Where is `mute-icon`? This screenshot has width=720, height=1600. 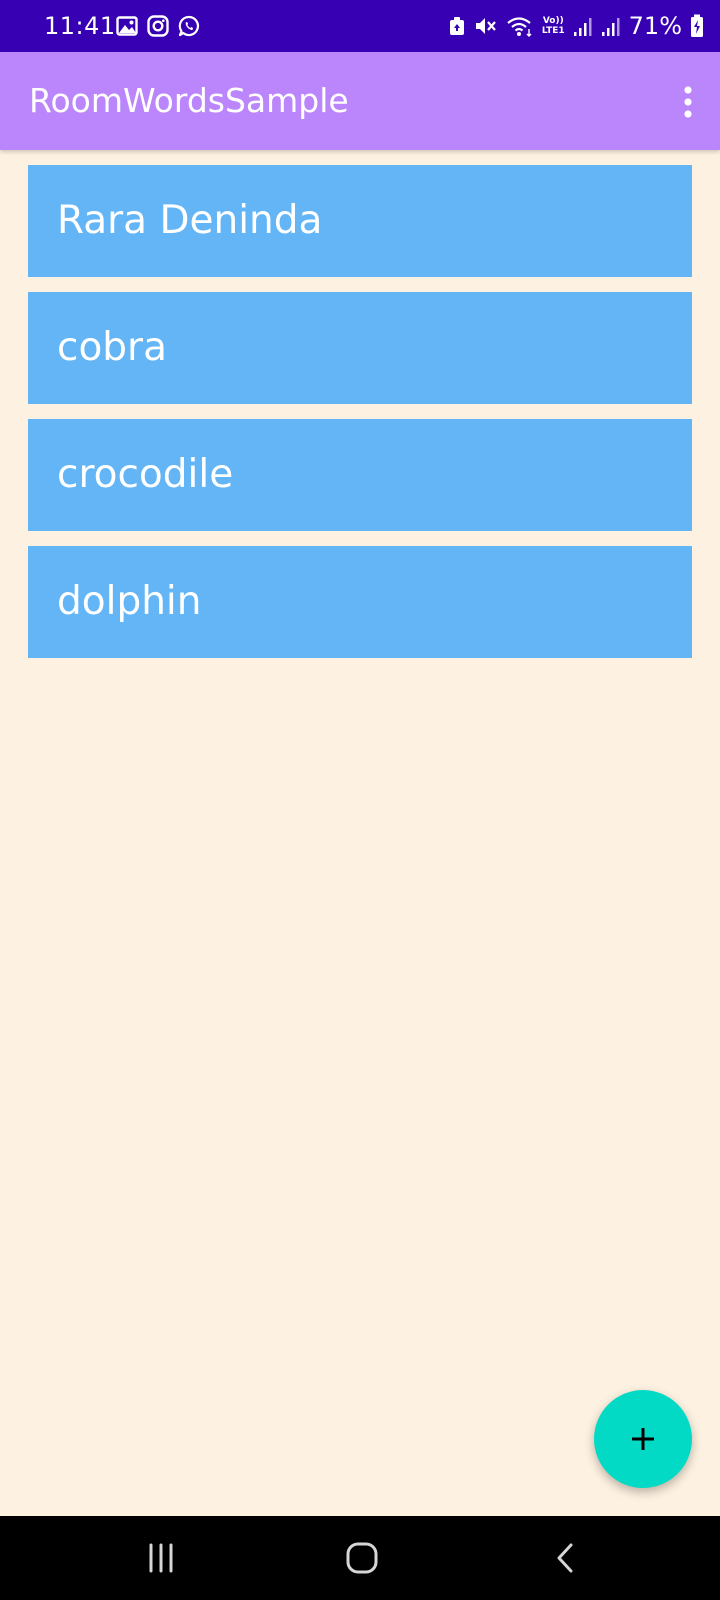
mute-icon is located at coordinates (485, 26).